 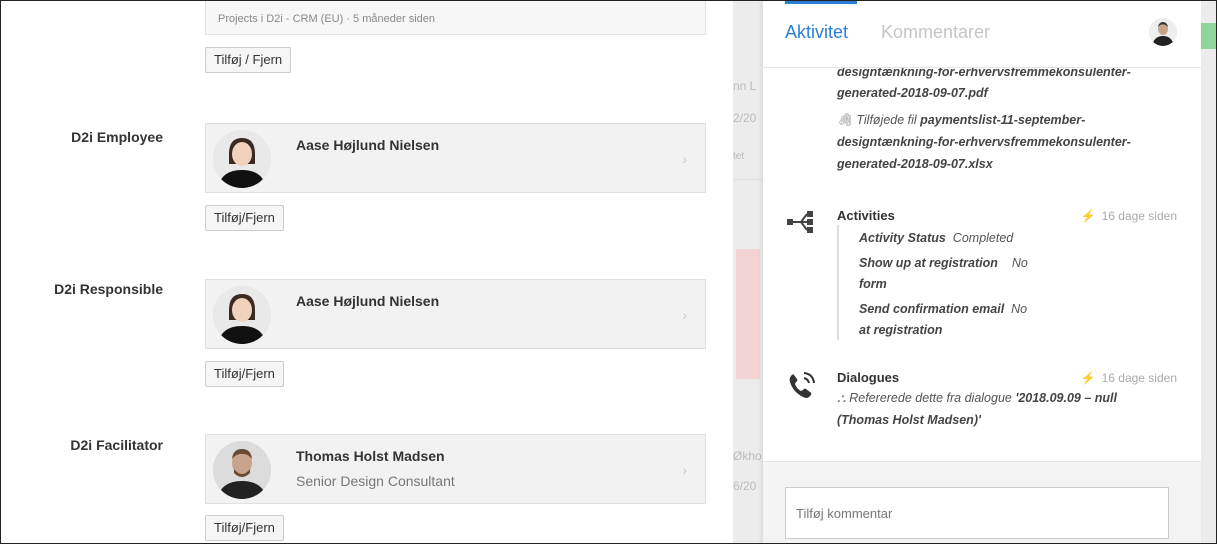 What do you see at coordinates (1163, 32) in the screenshot?
I see `current-user-avatar` at bounding box center [1163, 32].